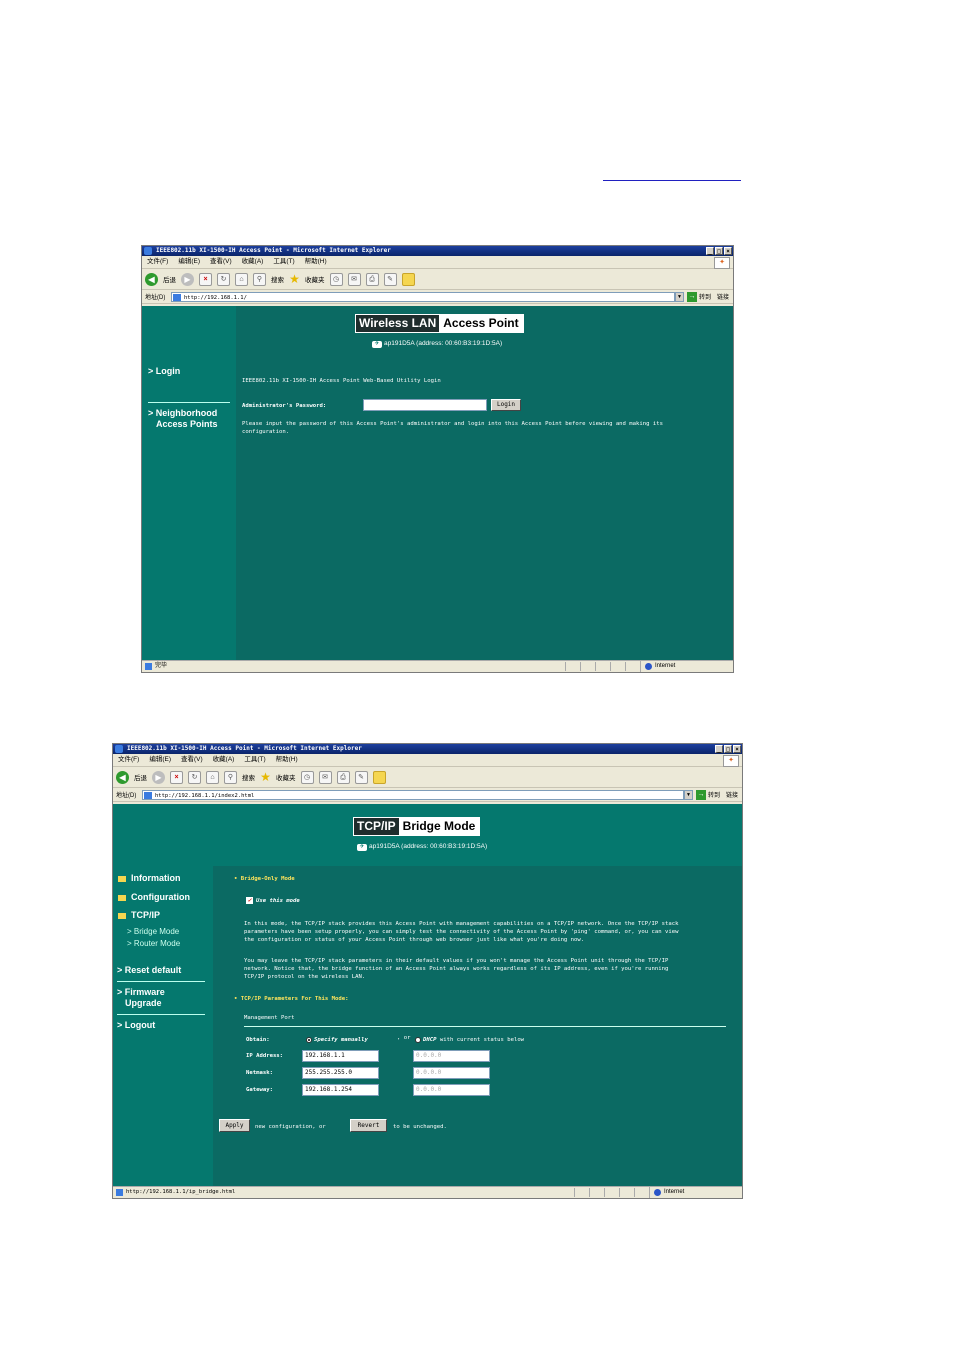 Image resolution: width=954 pixels, height=1351 pixels. Describe the element at coordinates (340, 1073) in the screenshot. I see `netmask-input: 255.255.255.0` at that location.